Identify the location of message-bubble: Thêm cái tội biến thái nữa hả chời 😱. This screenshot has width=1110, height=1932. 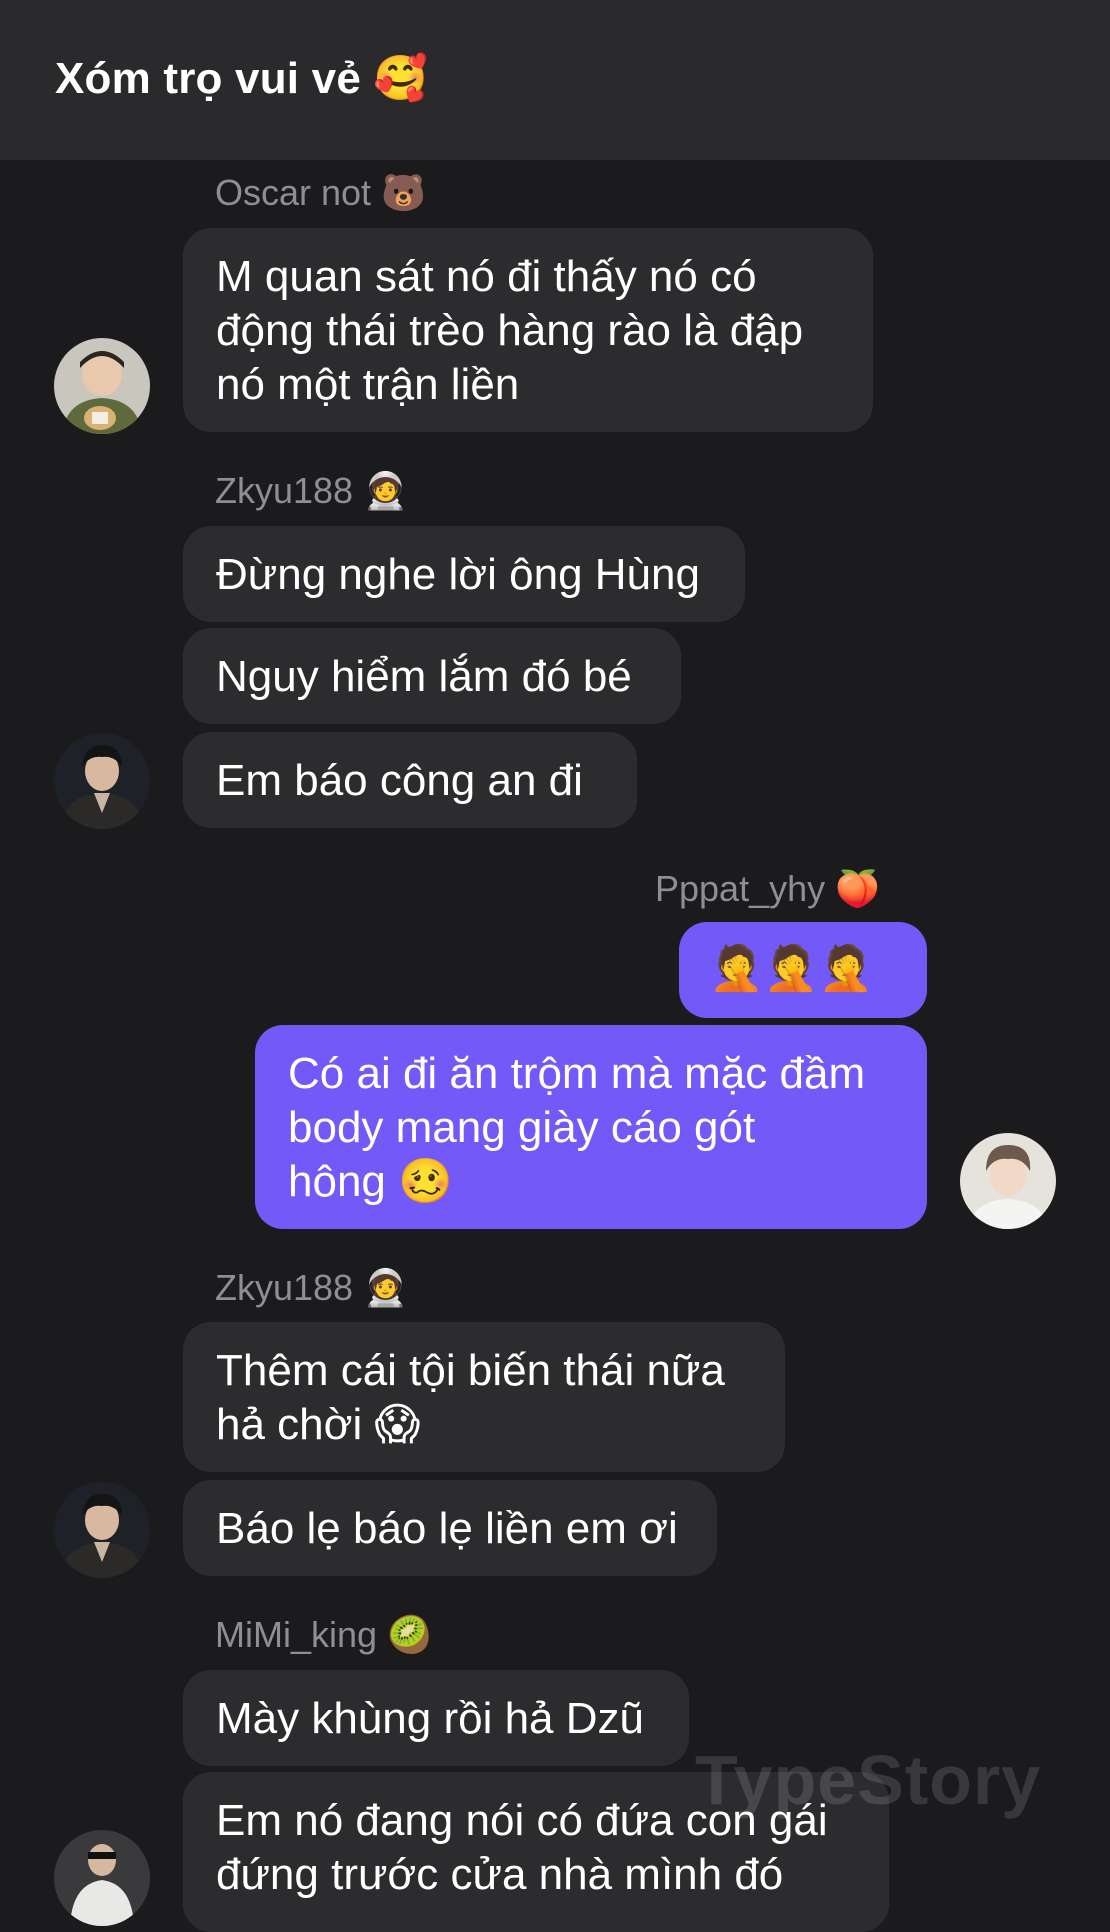
(484, 1397).